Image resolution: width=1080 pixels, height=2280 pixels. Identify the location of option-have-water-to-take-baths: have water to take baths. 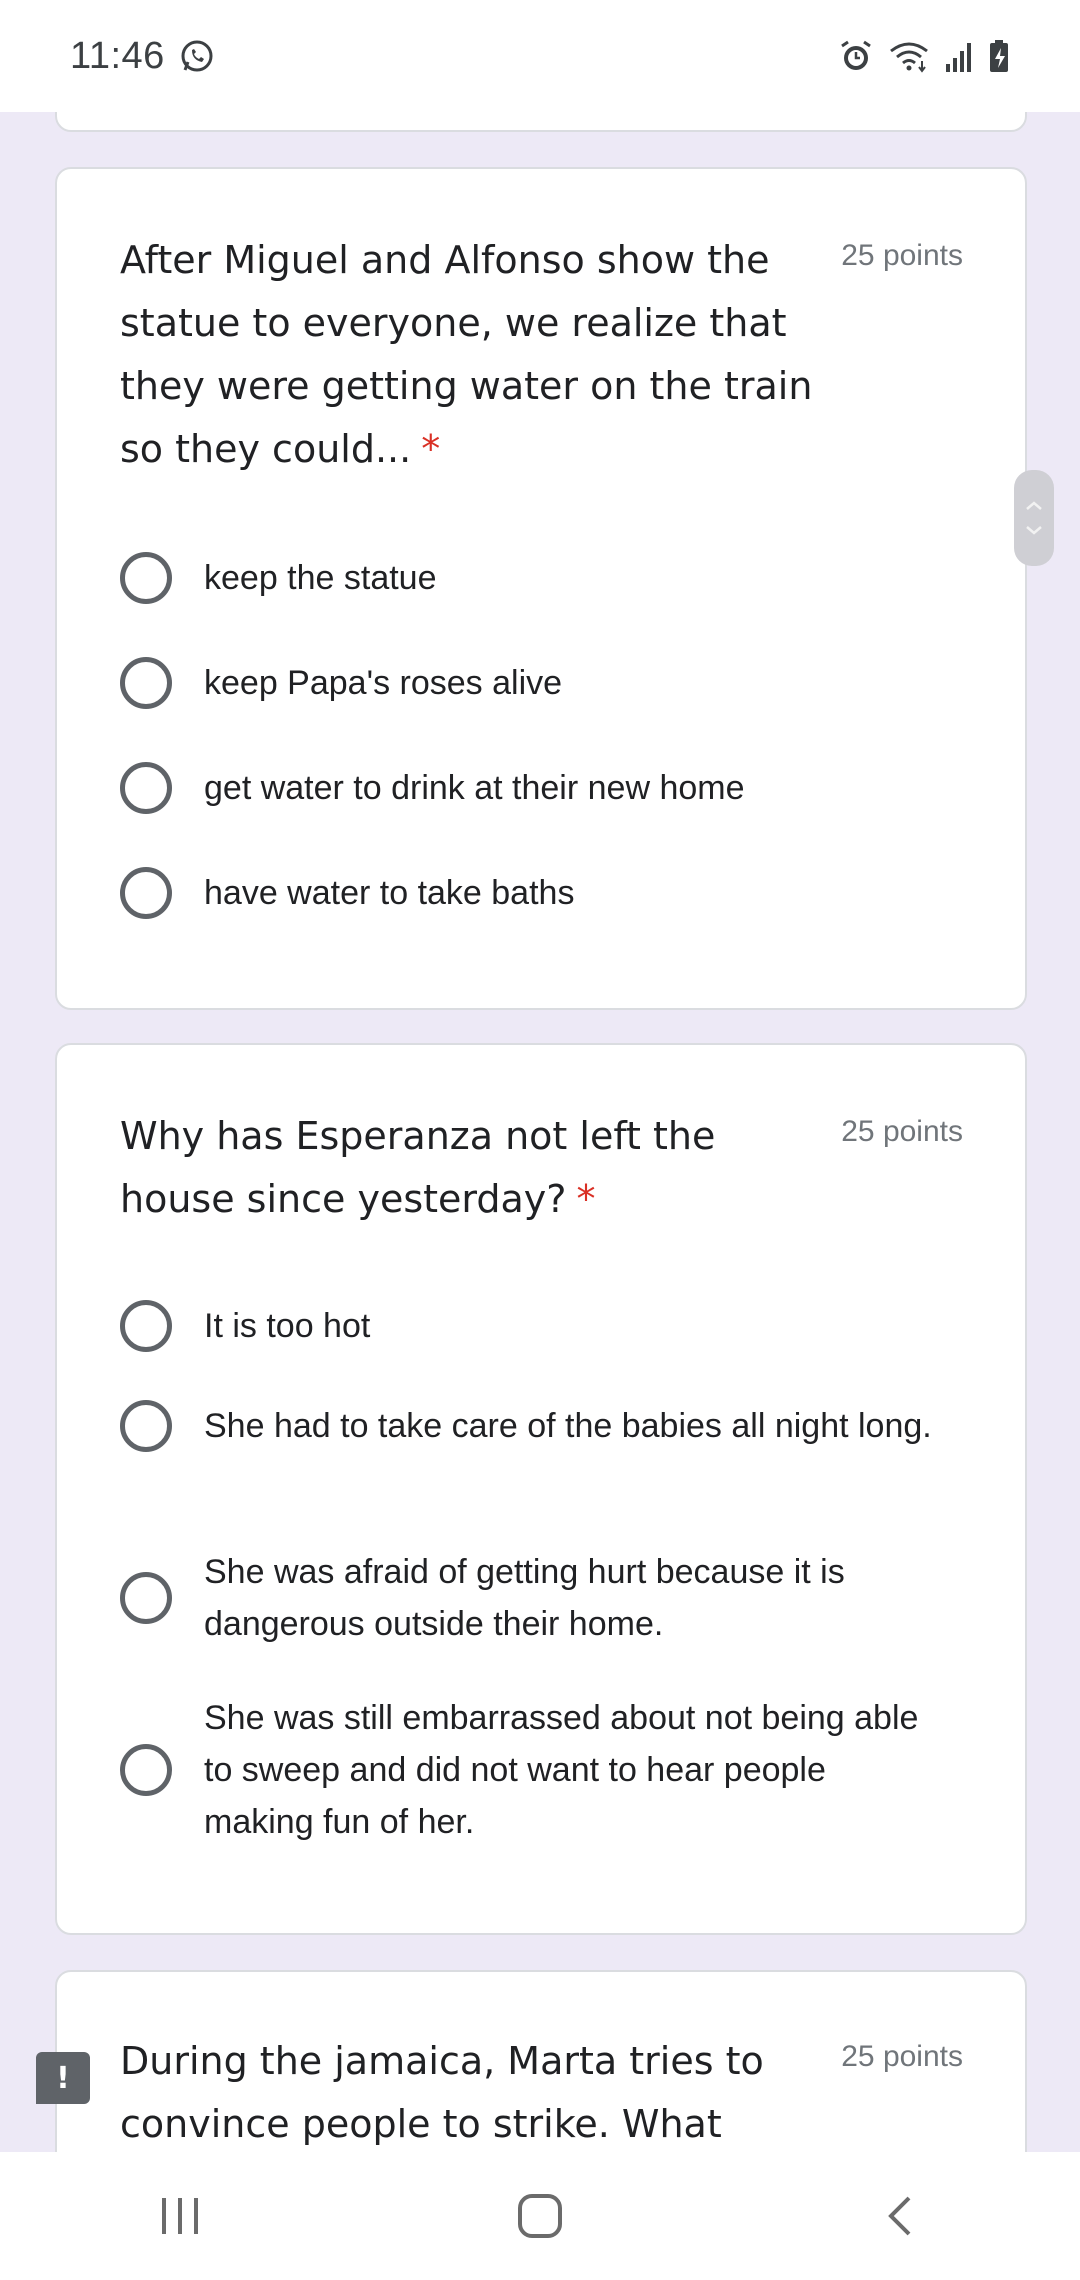
(541, 893).